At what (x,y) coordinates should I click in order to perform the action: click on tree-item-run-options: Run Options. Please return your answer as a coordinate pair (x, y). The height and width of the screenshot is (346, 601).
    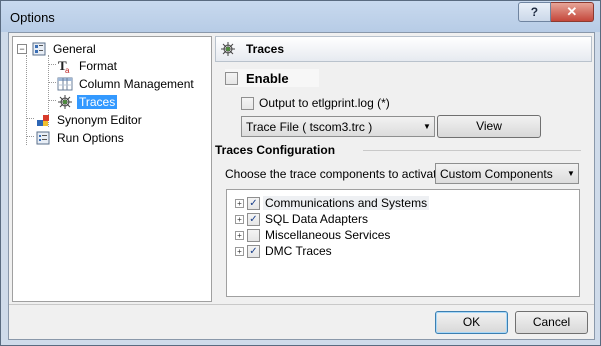
    Looking at the image, I should click on (80, 137).